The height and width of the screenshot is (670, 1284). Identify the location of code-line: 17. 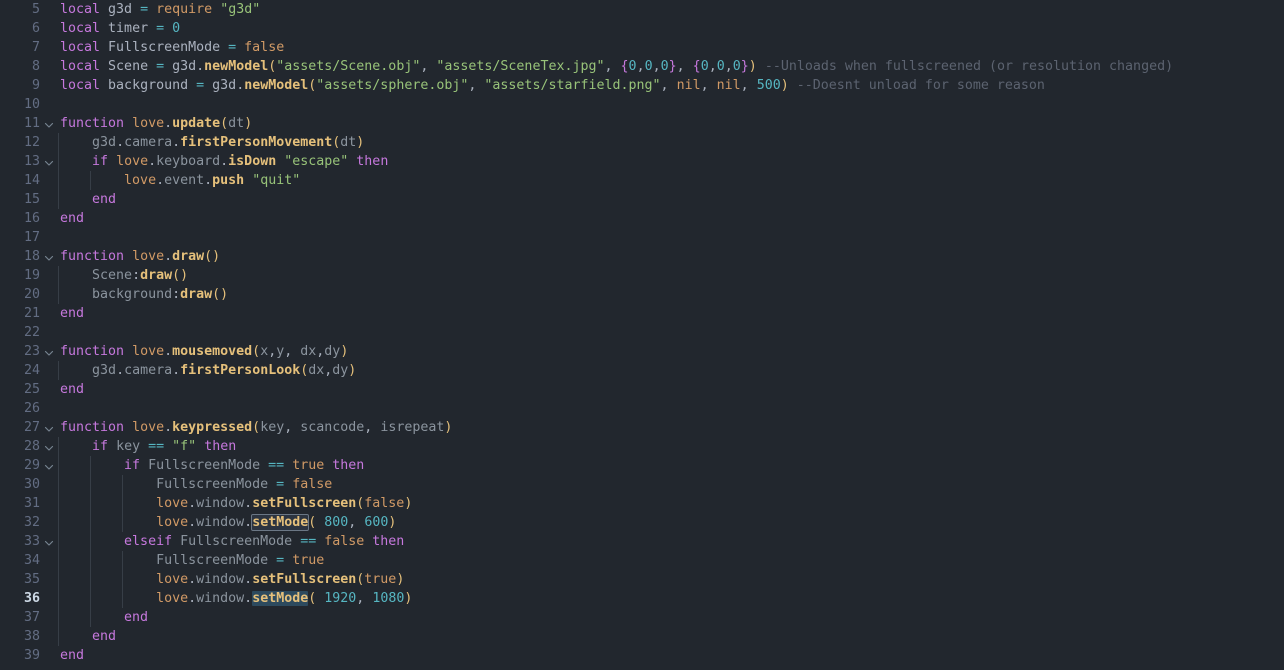
(642, 237).